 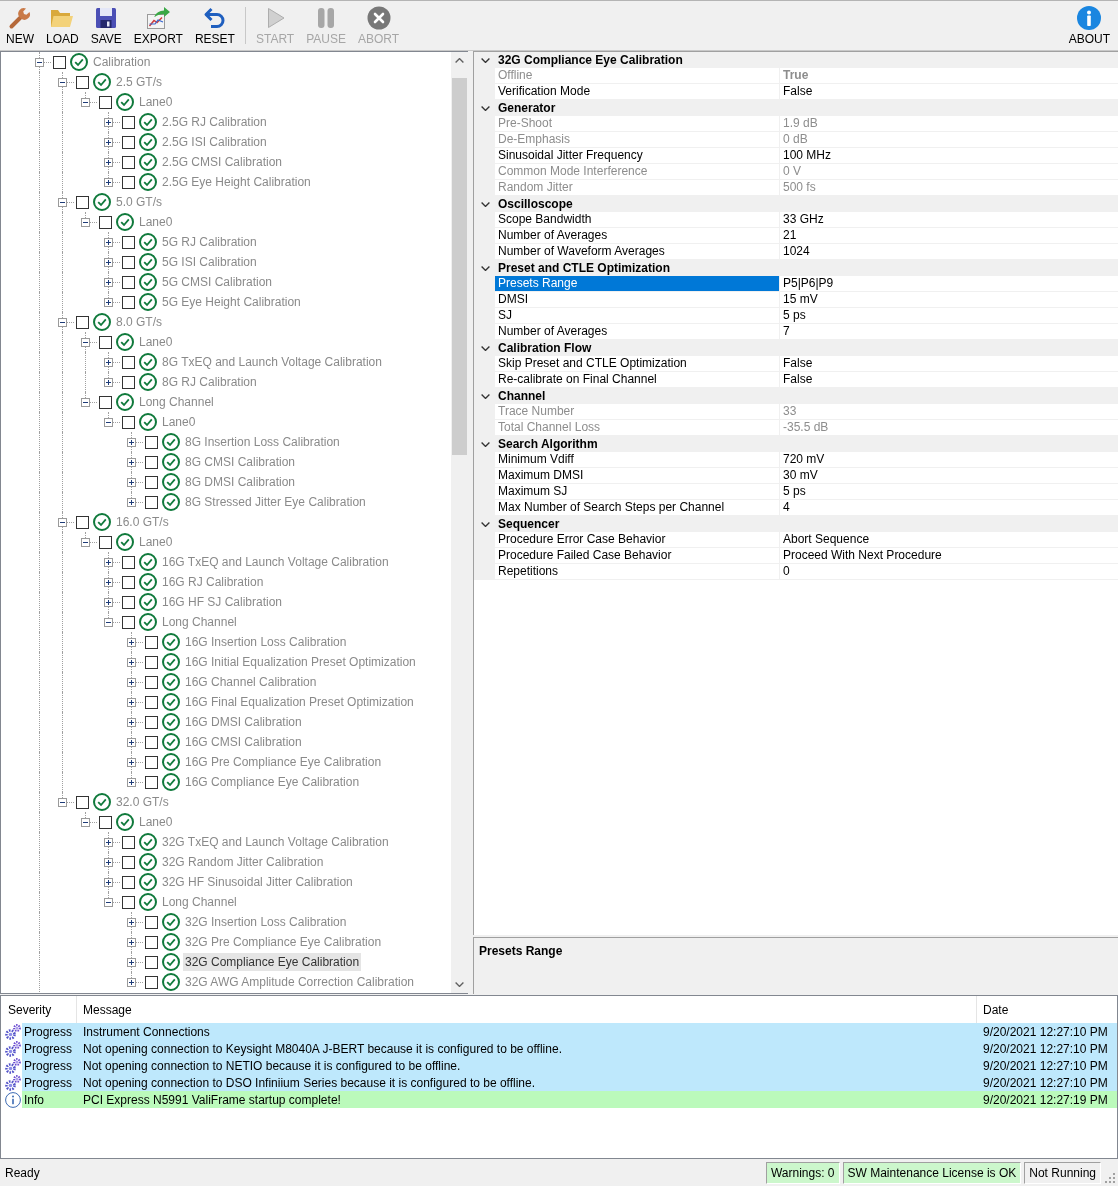 What do you see at coordinates (106, 25) in the screenshot?
I see `toolbar-button: SAVE` at bounding box center [106, 25].